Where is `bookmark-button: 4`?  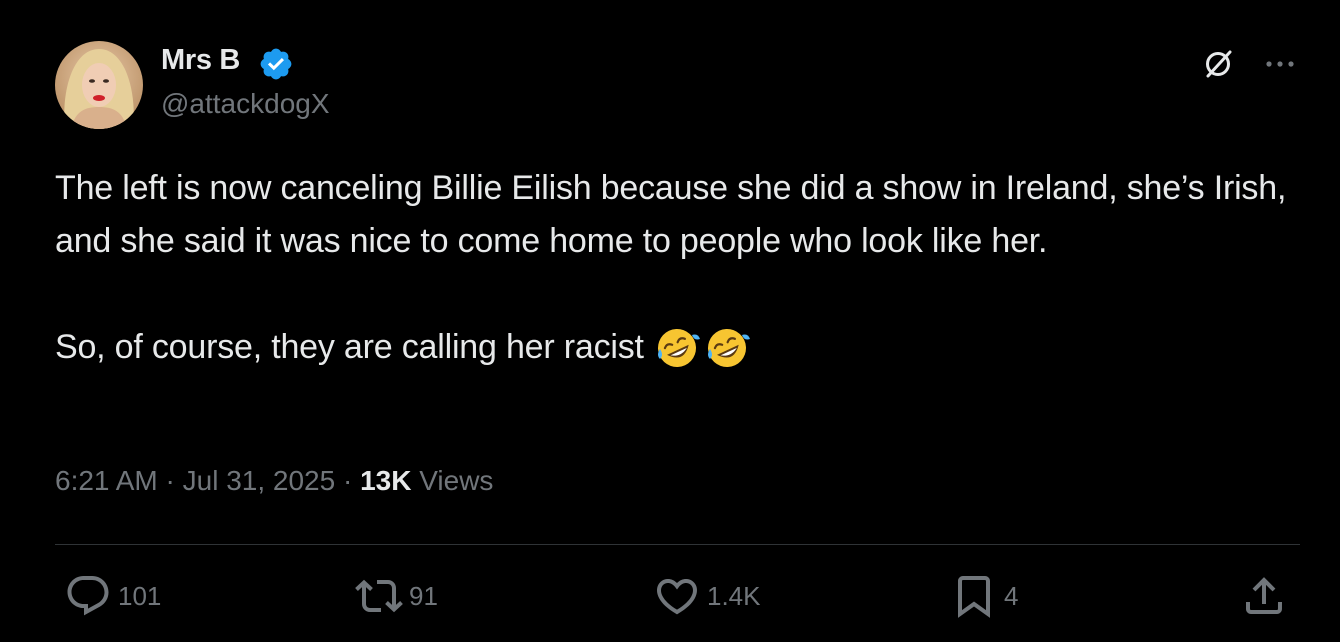
bookmark-button: 4 is located at coordinates (984, 596).